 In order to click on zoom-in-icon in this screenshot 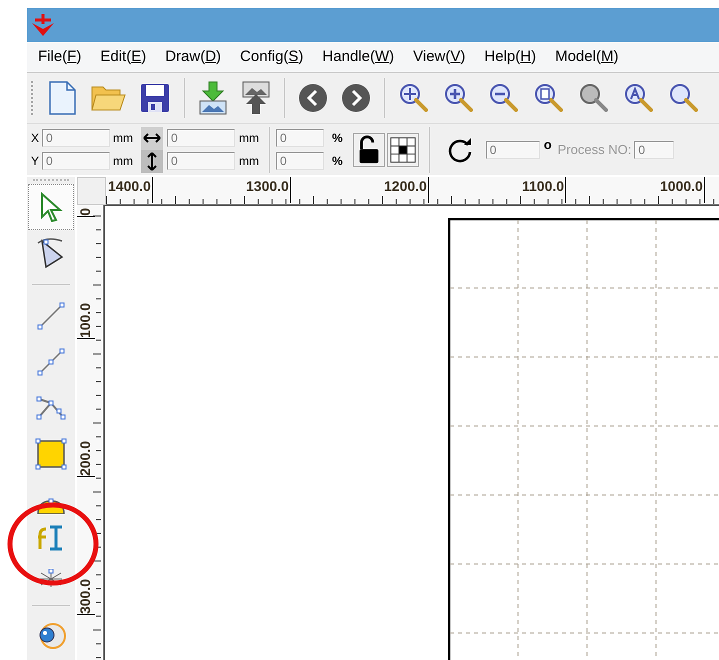, I will do `click(459, 98)`.